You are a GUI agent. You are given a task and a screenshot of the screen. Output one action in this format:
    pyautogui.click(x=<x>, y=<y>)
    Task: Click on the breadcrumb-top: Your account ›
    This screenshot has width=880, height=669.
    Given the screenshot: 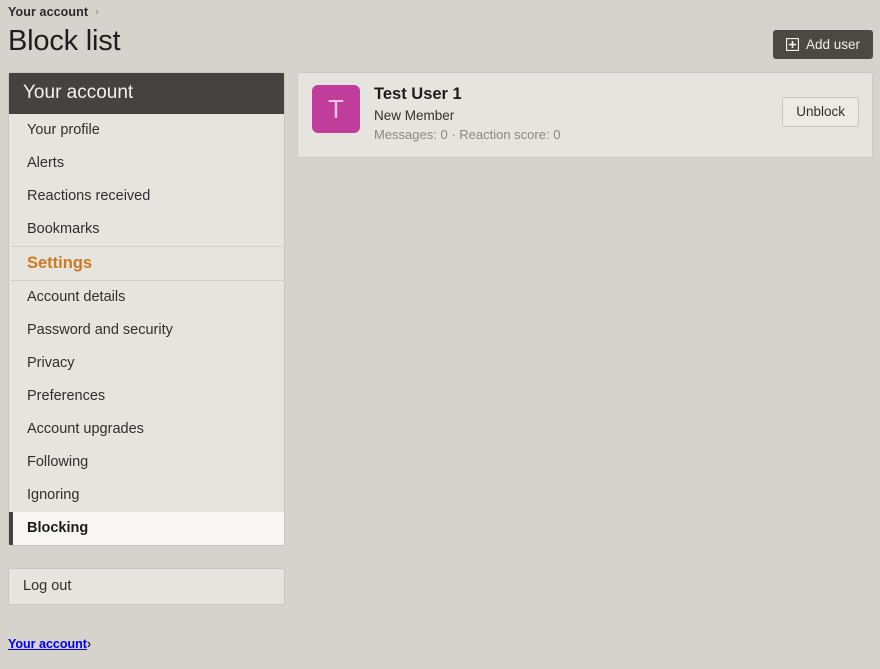 What is the action you would take?
    pyautogui.click(x=53, y=12)
    